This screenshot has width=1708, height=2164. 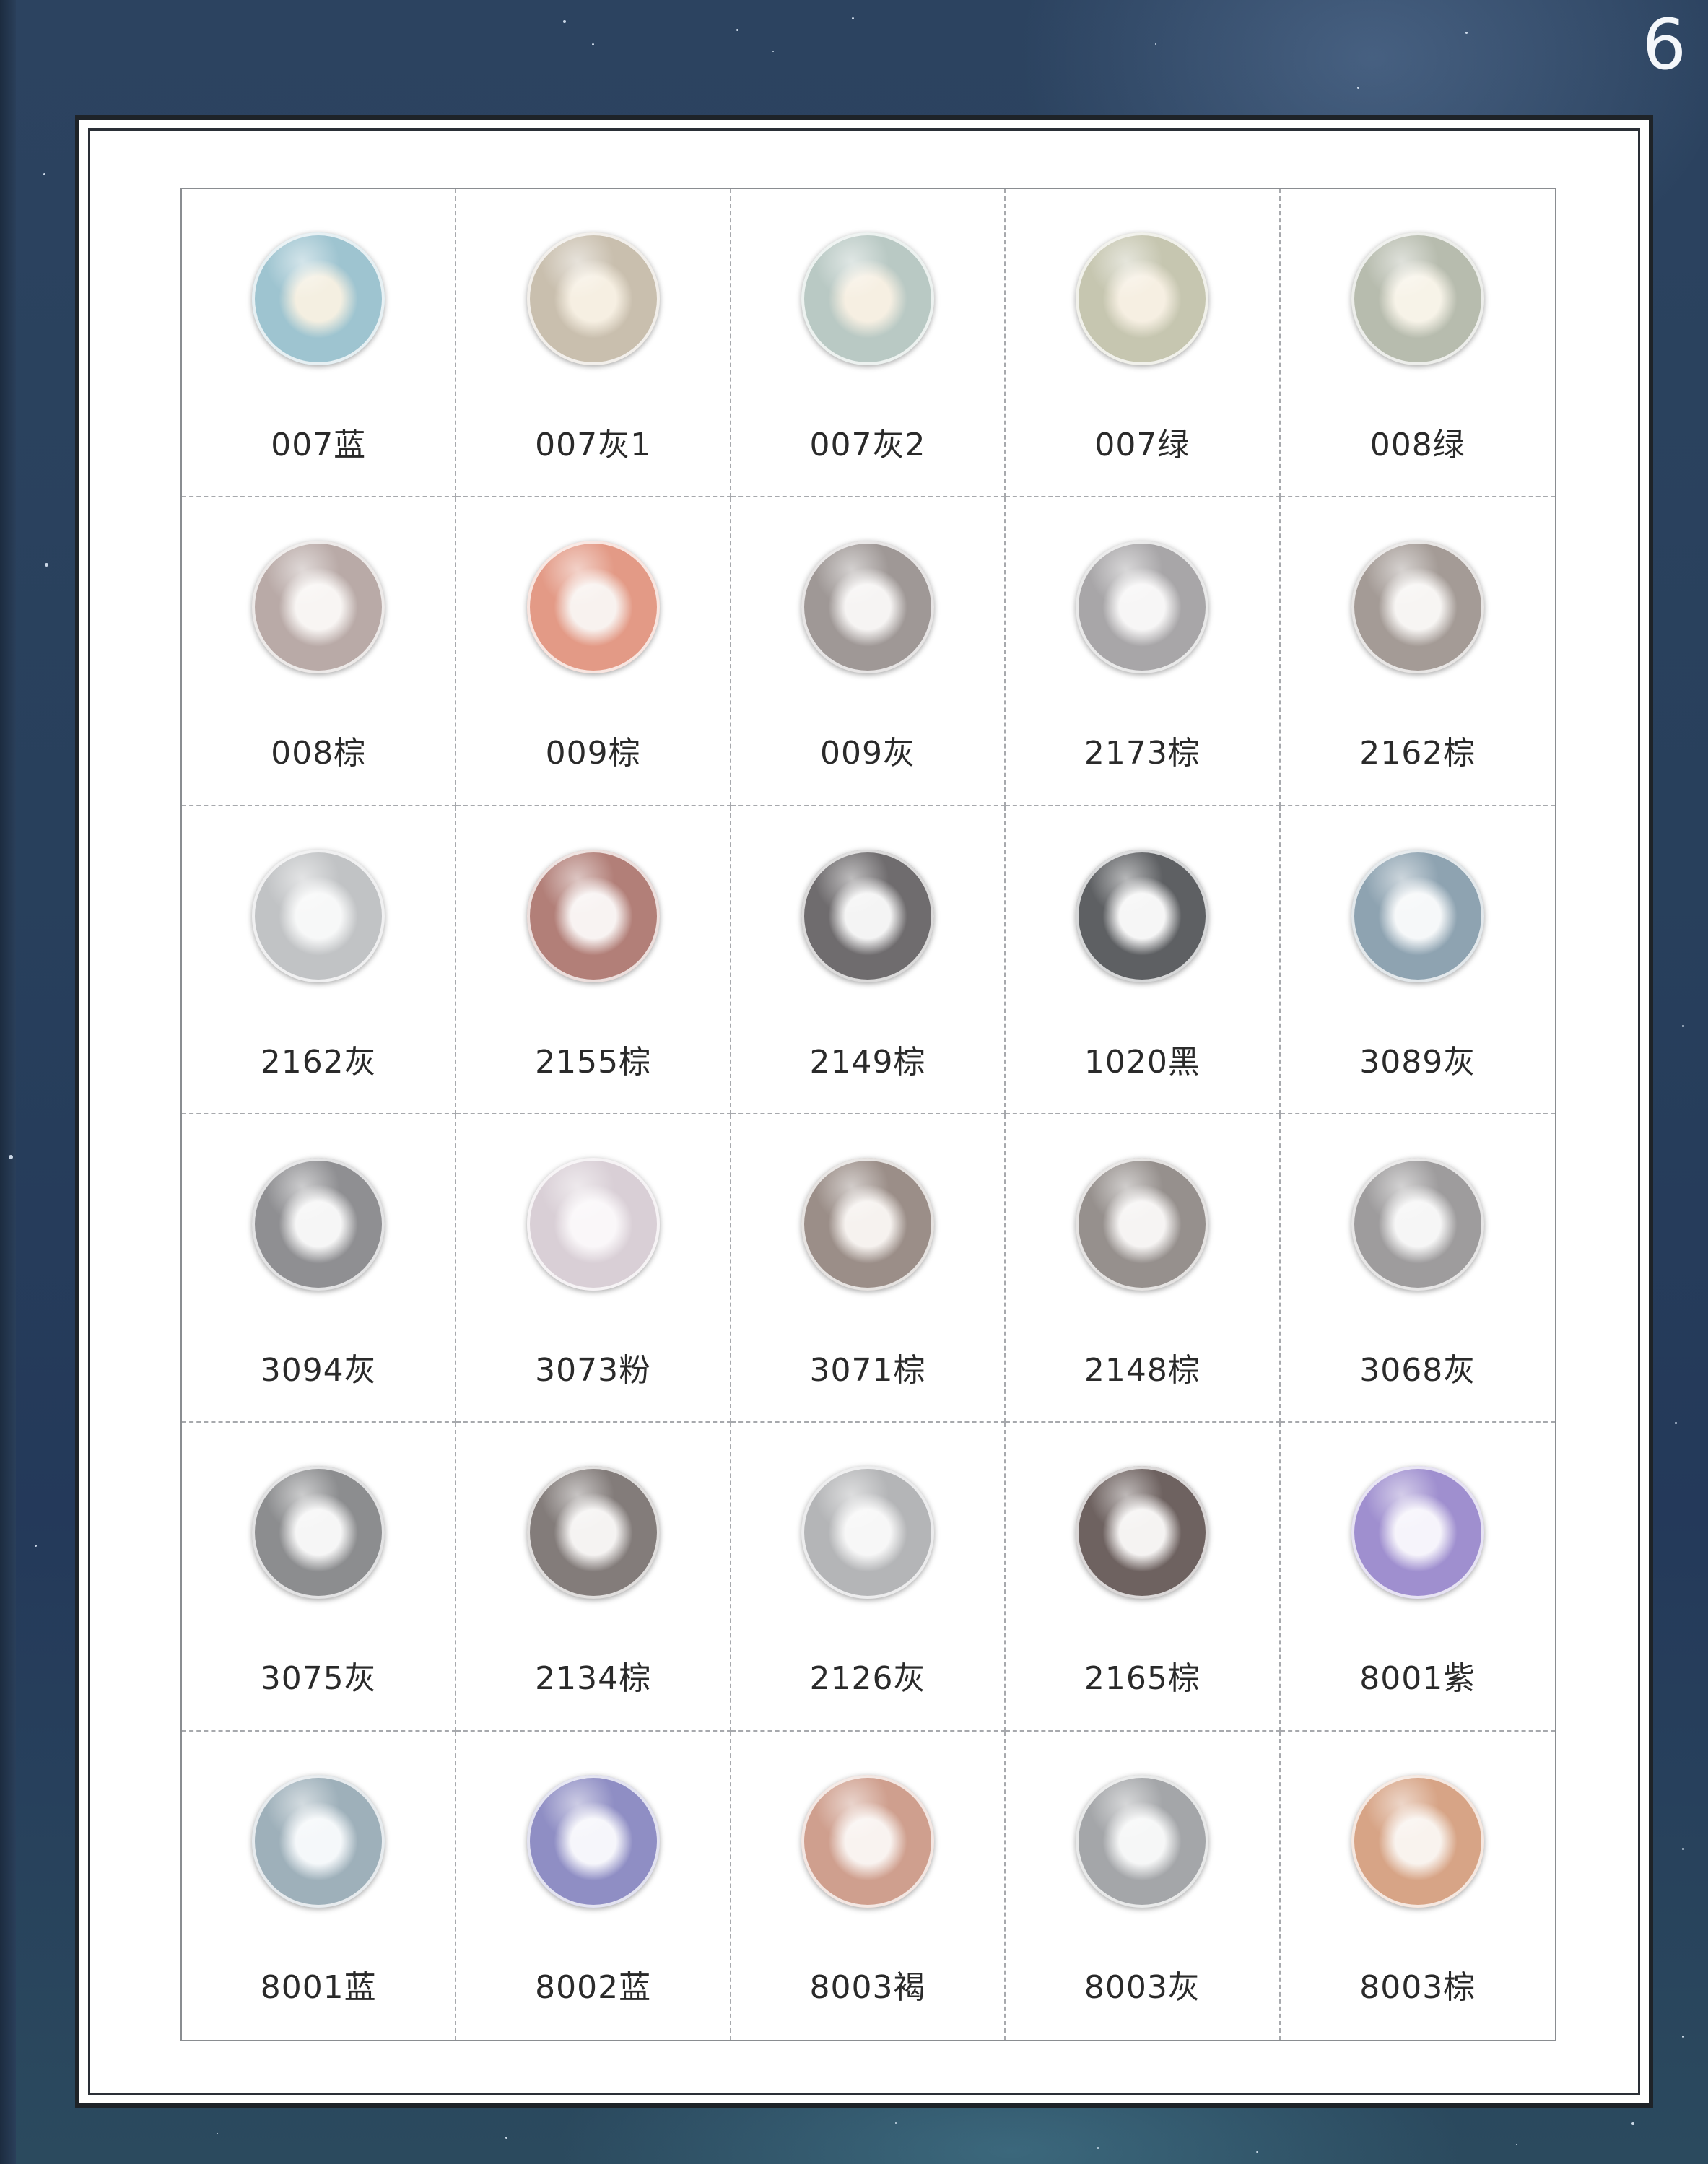 I want to click on lens-label: 009灰, so click(x=868, y=753).